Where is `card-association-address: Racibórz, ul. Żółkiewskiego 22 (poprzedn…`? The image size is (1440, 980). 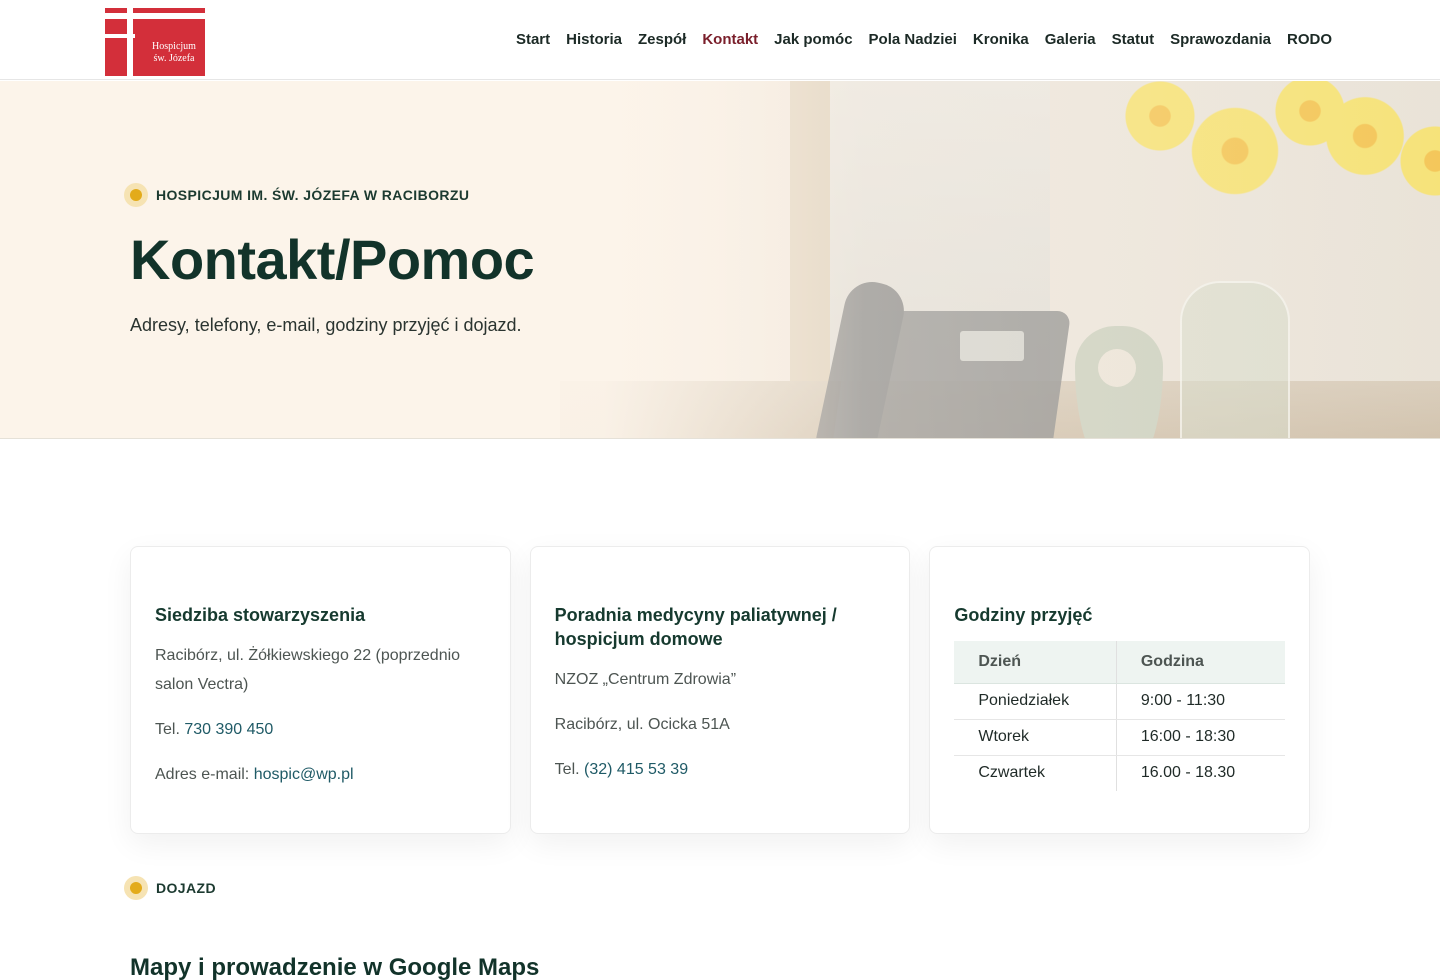 card-association-address: Racibórz, ul. Żółkiewskiego 22 (poprzedn… is located at coordinates (308, 670).